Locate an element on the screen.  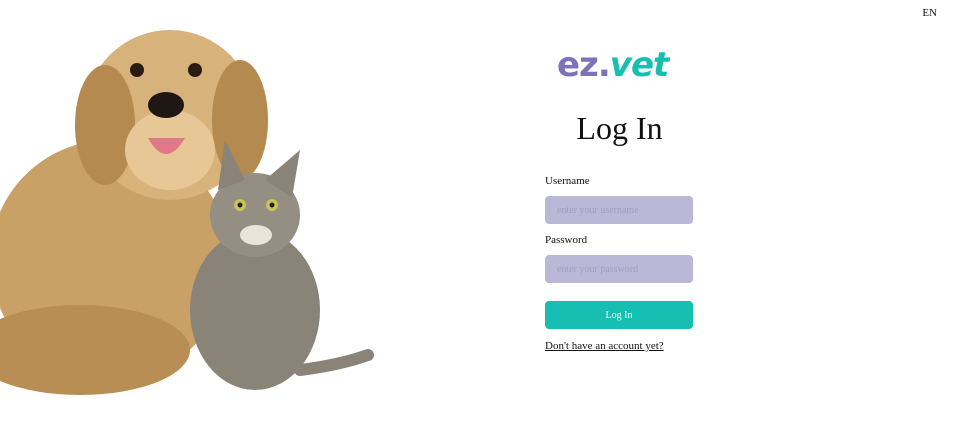
login-button: Log In is located at coordinates (619, 315).